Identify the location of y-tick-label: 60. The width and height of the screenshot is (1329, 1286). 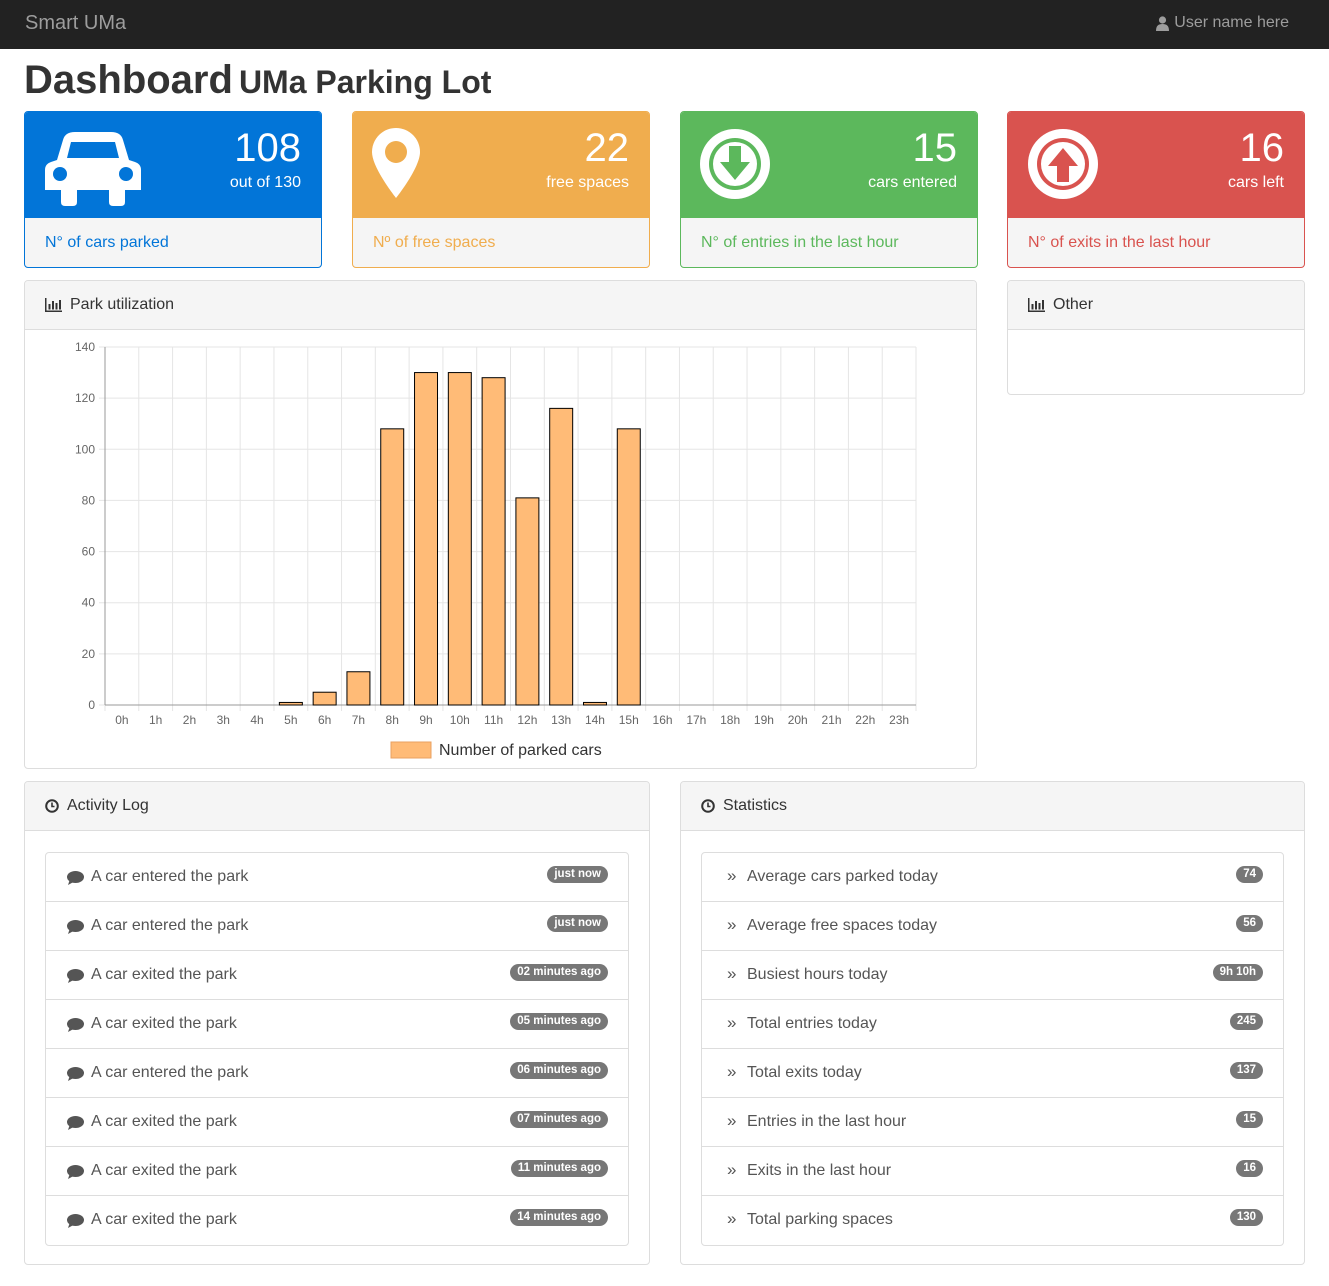
(89, 552).